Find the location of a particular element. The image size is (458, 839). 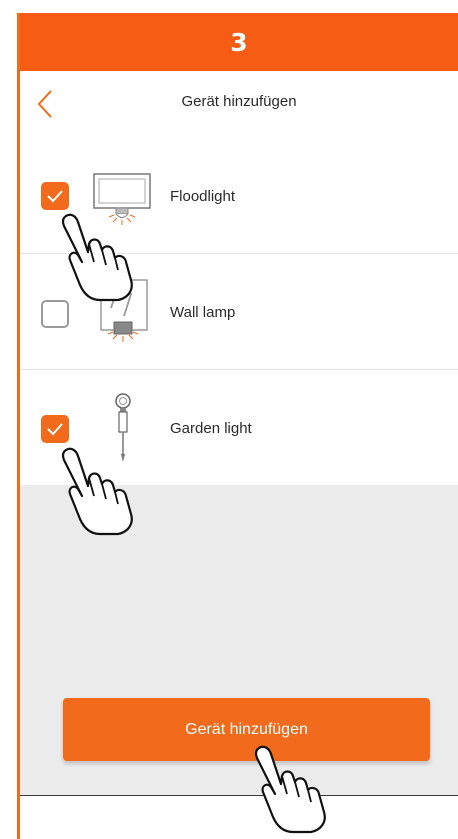

floodlight-checkbox is located at coordinates (55, 196).